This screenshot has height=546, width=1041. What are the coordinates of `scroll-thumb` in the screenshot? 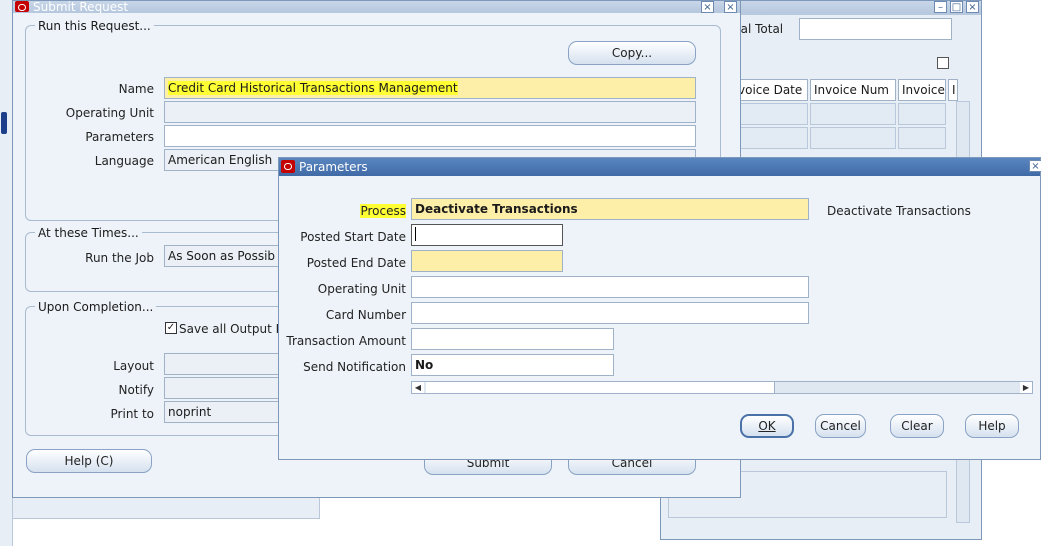 It's located at (600, 387).